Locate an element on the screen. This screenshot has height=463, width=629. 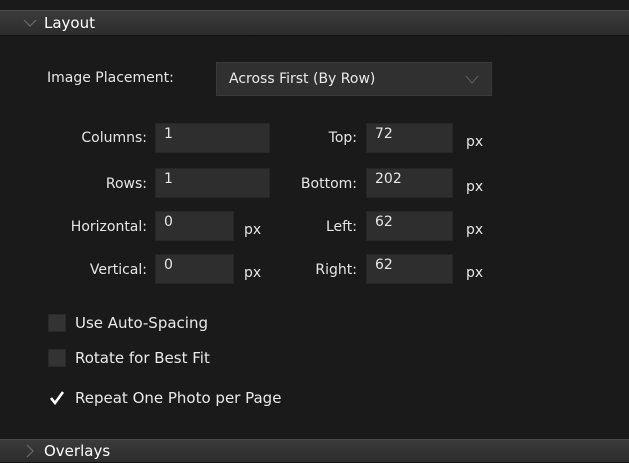
horizontal-unit: px is located at coordinates (253, 230).